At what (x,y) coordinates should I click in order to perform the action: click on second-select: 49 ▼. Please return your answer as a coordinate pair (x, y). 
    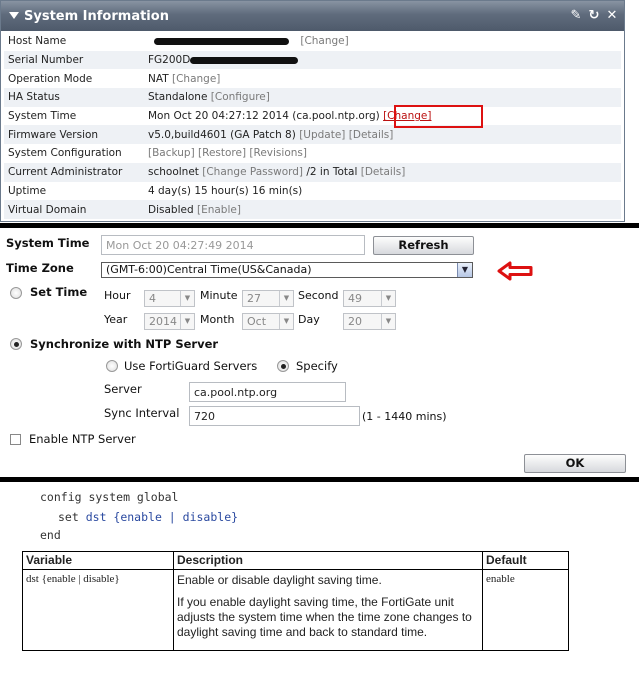
    Looking at the image, I should click on (369, 298).